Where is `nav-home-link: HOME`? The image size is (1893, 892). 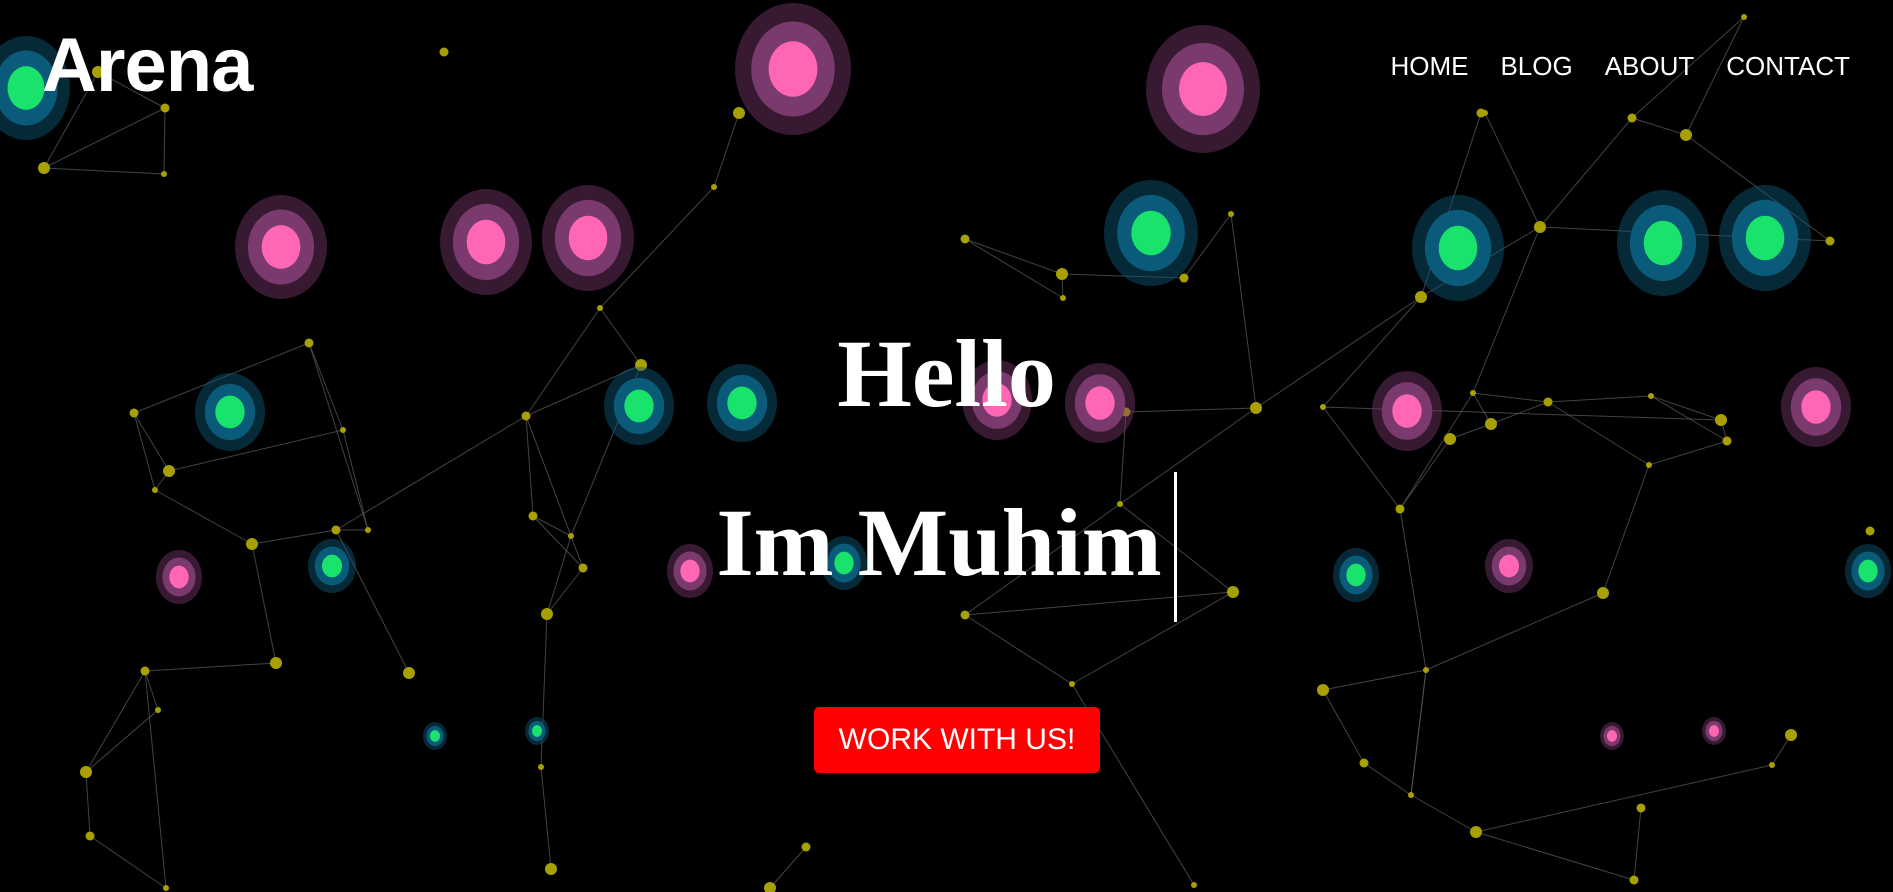
nav-home-link: HOME is located at coordinates (1429, 66).